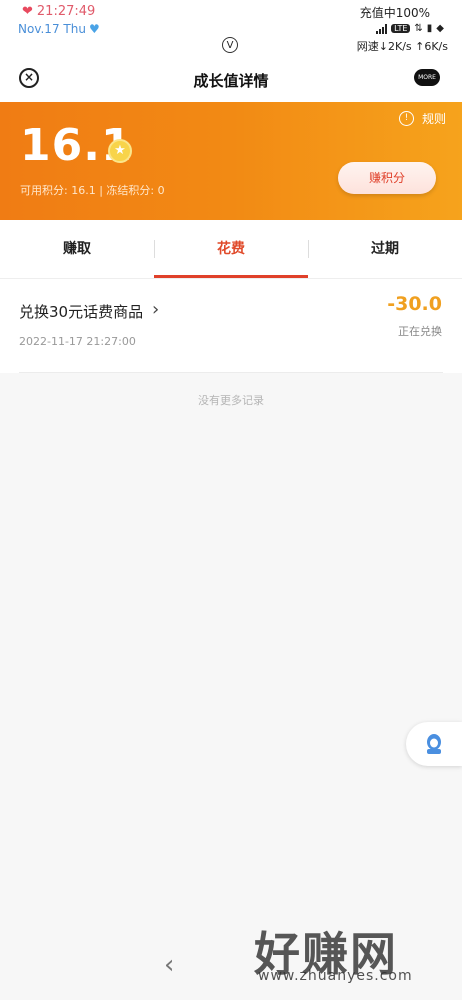 The width and height of the screenshot is (462, 1000). I want to click on blue-heart-icon: ♥, so click(94, 29).